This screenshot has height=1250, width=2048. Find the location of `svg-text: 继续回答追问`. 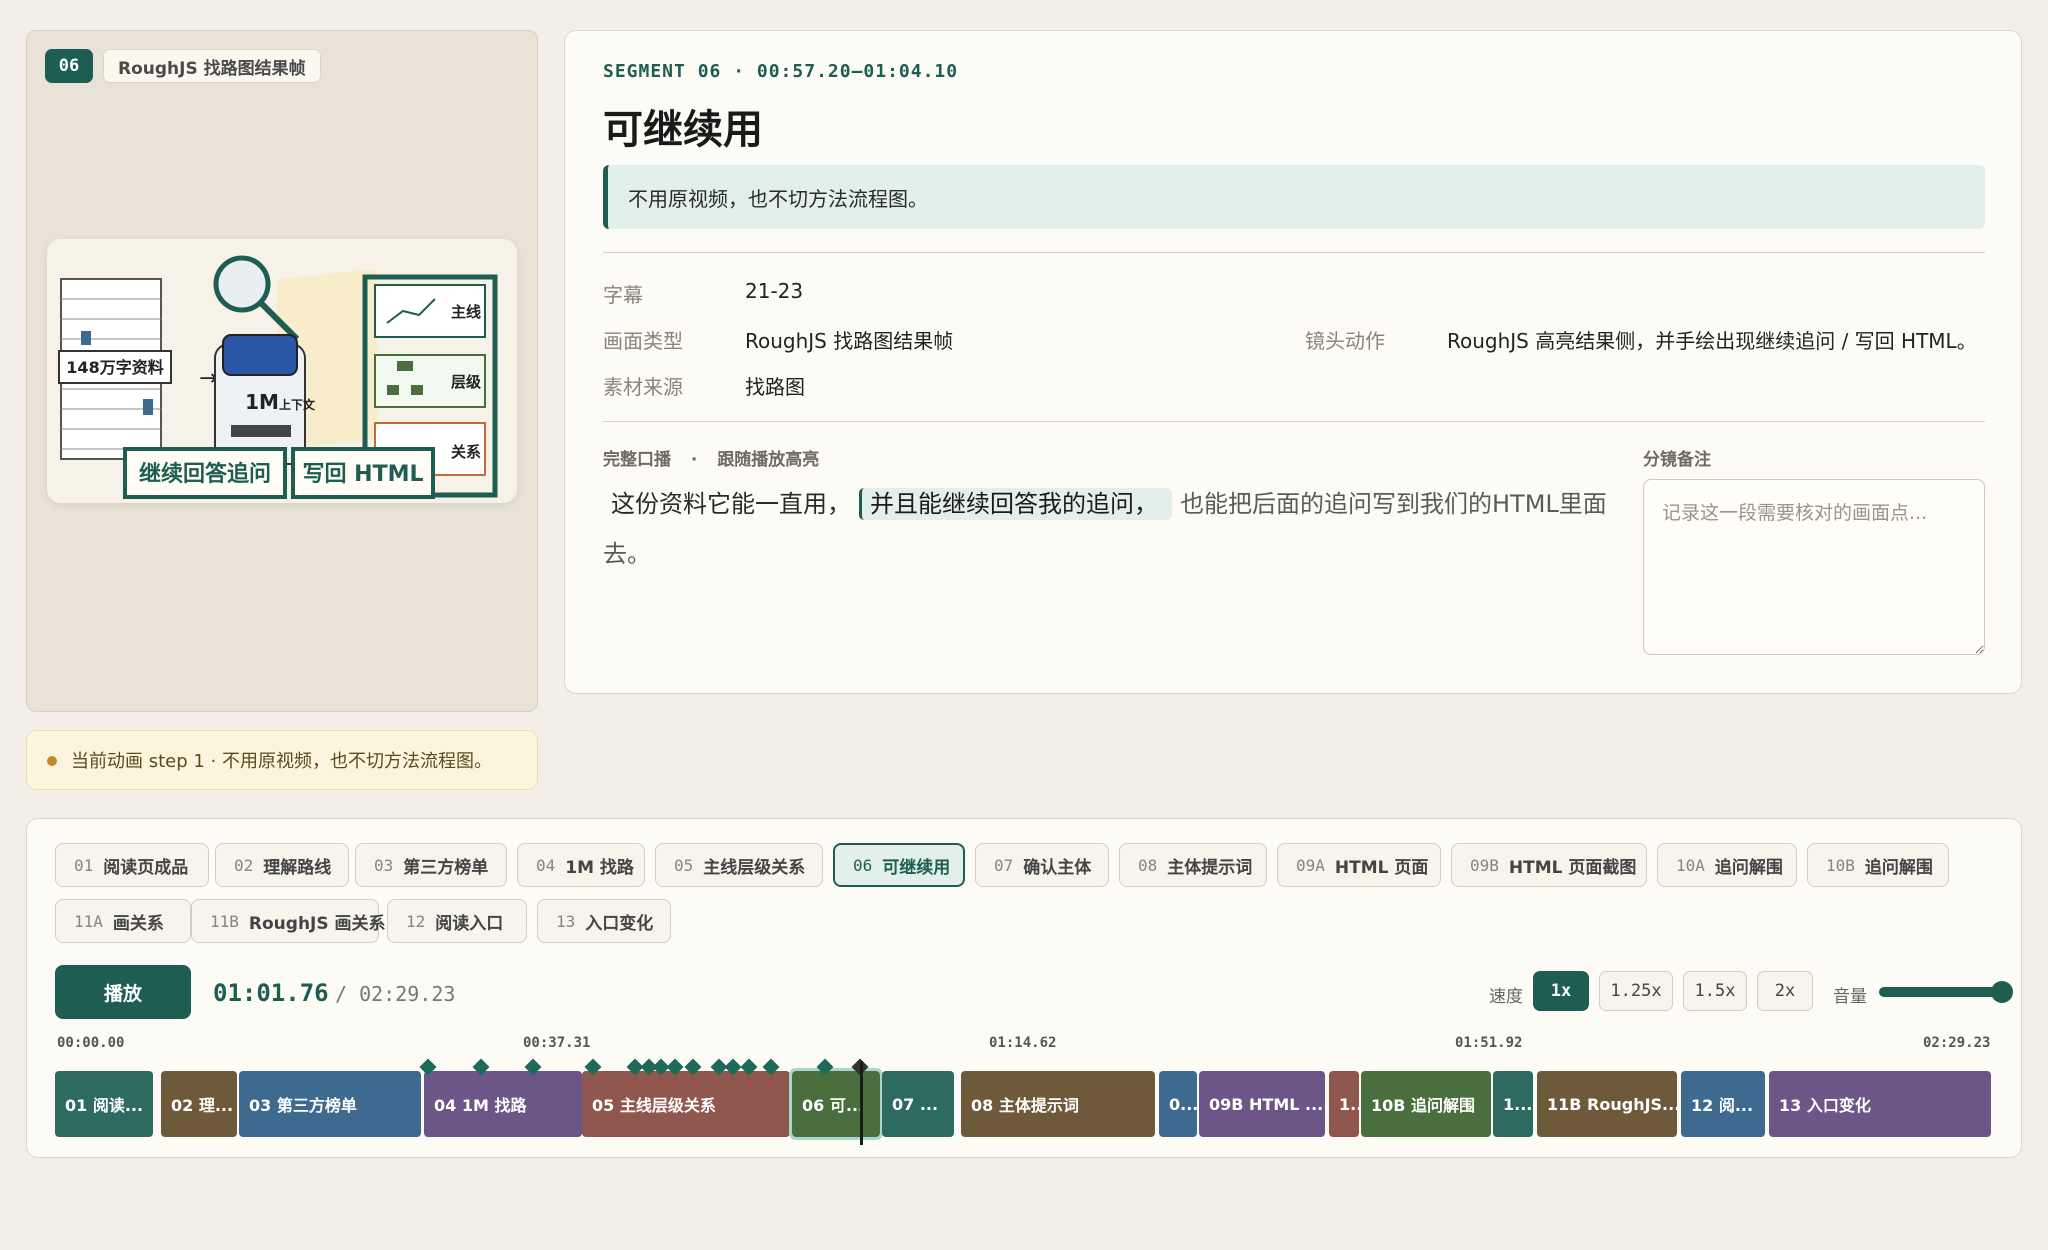

svg-text: 继续回答追问 is located at coordinates (205, 474).